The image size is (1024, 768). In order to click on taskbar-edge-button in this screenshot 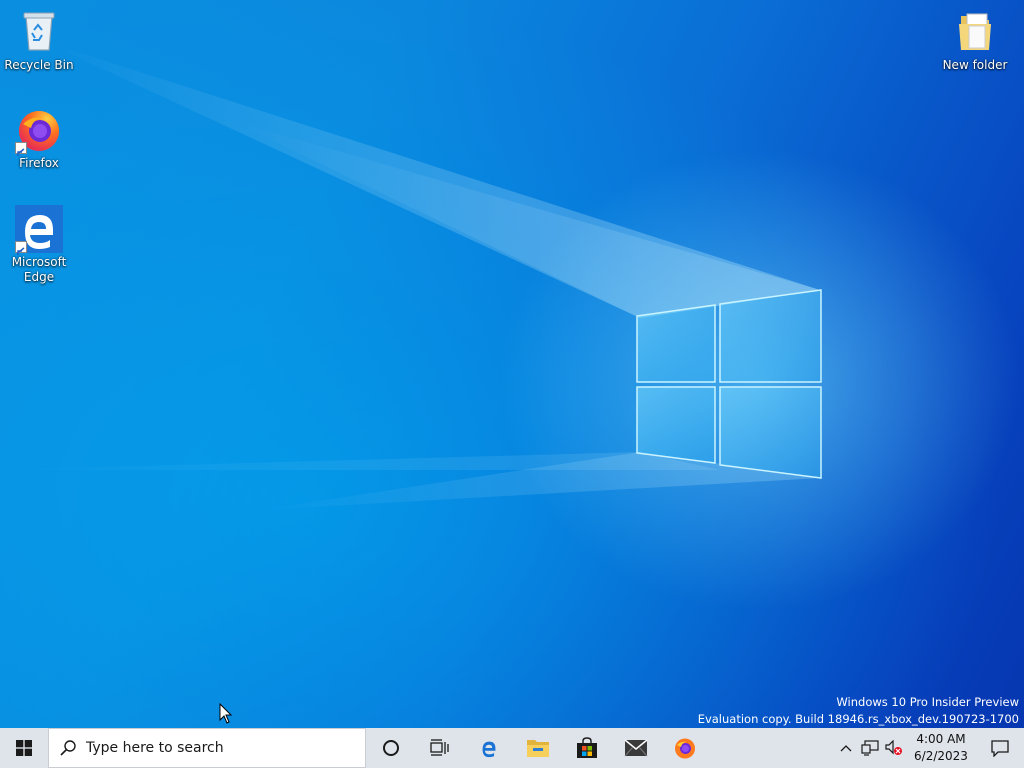, I will do `click(488, 748)`.